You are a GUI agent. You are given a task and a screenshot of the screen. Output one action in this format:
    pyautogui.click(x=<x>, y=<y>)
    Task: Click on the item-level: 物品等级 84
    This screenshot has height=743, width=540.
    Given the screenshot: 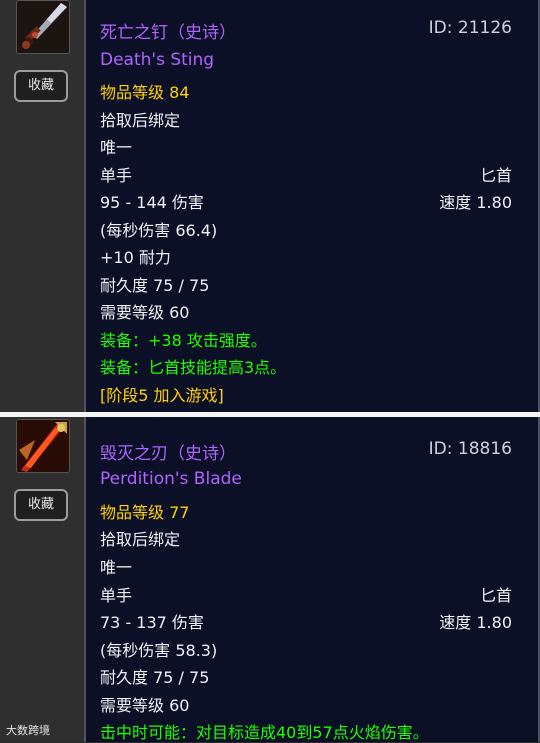 What is the action you would take?
    pyautogui.click(x=145, y=92)
    